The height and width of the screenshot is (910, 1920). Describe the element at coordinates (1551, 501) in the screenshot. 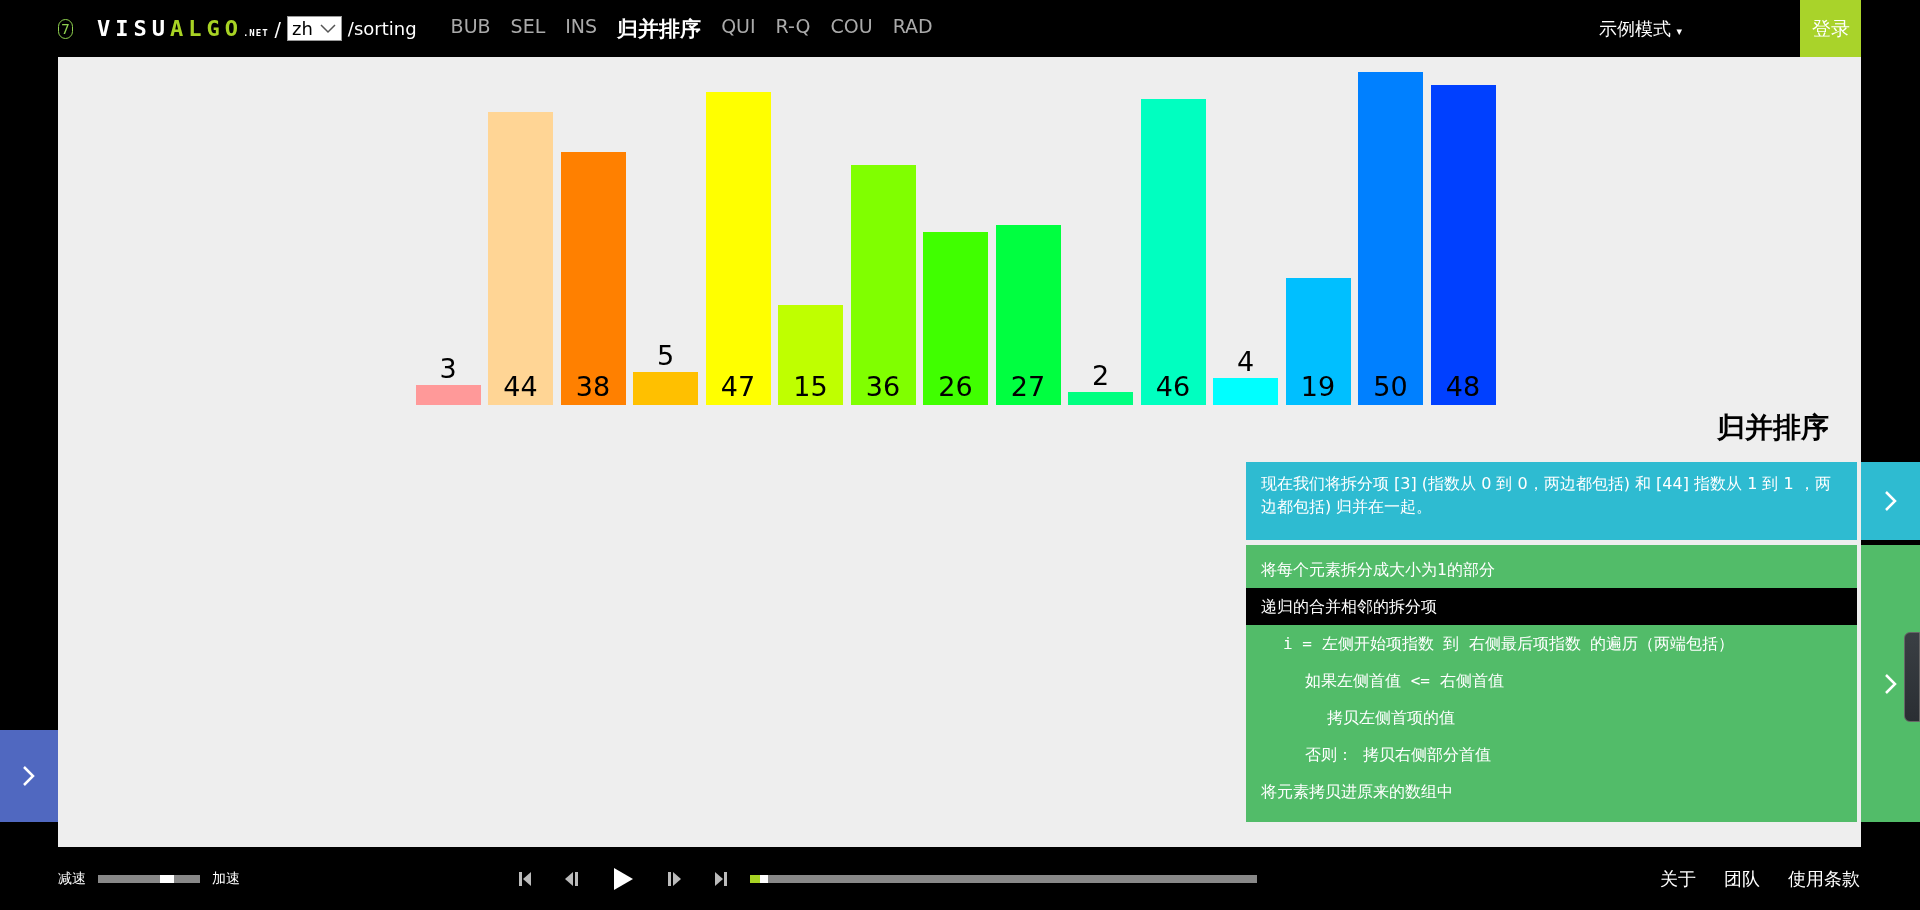

I see `status-description: 现在我们将拆分项 [3] (指数从 0 到 0，两边都包括) 和 [44] 指数从 1 到 1 ，两边都包括) 归并在一起。` at that location.